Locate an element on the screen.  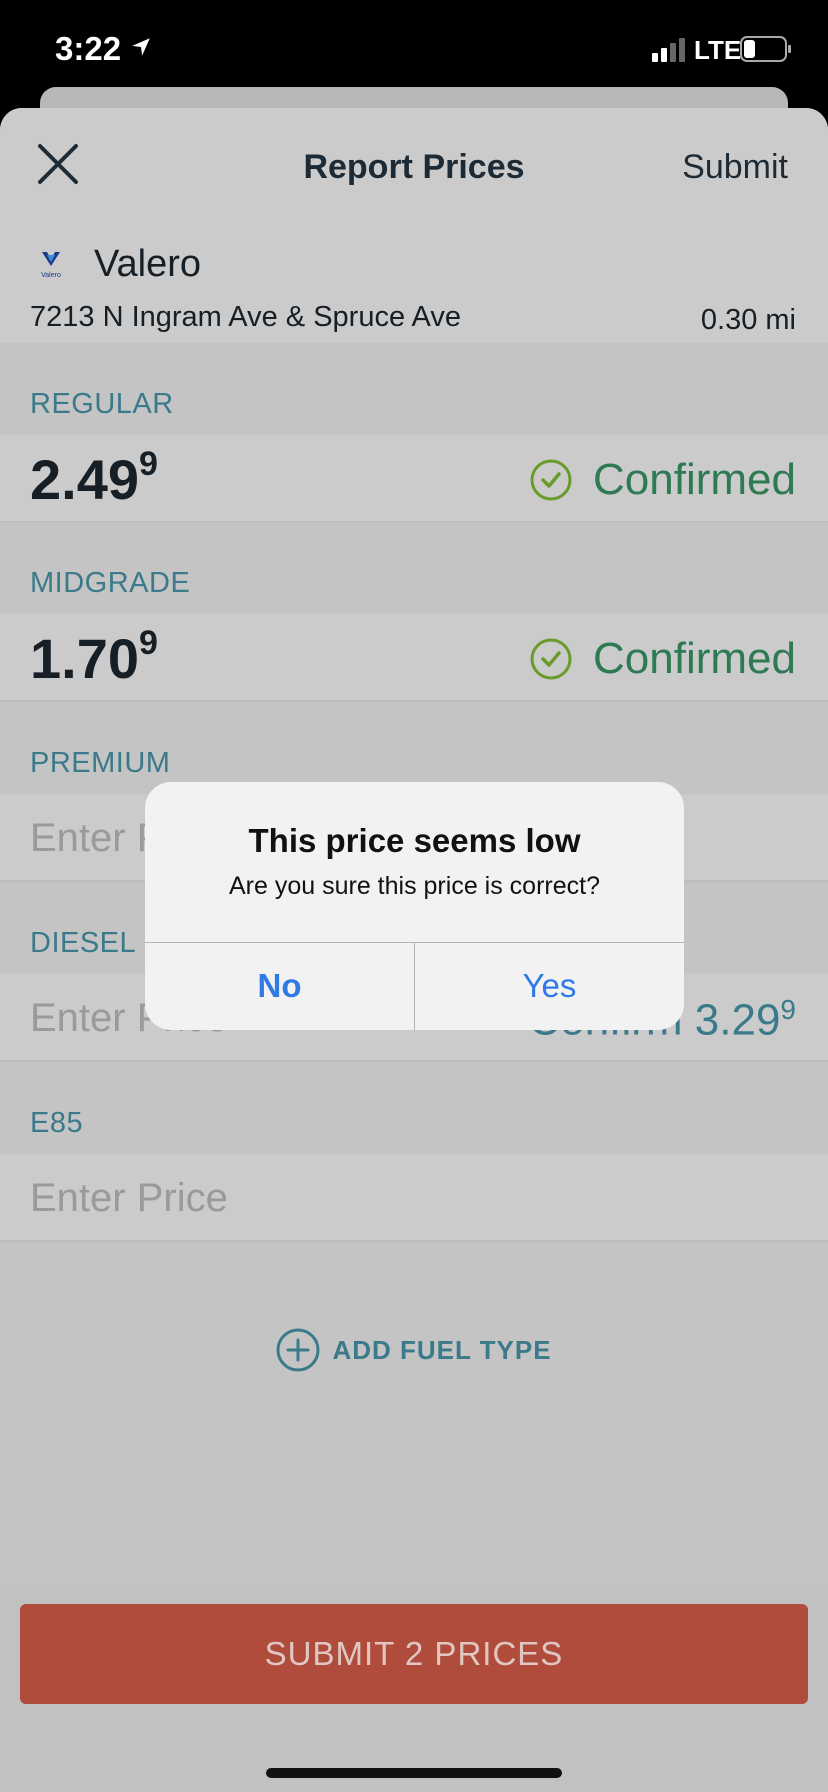
network-type: LTE is located at coordinates (718, 50).